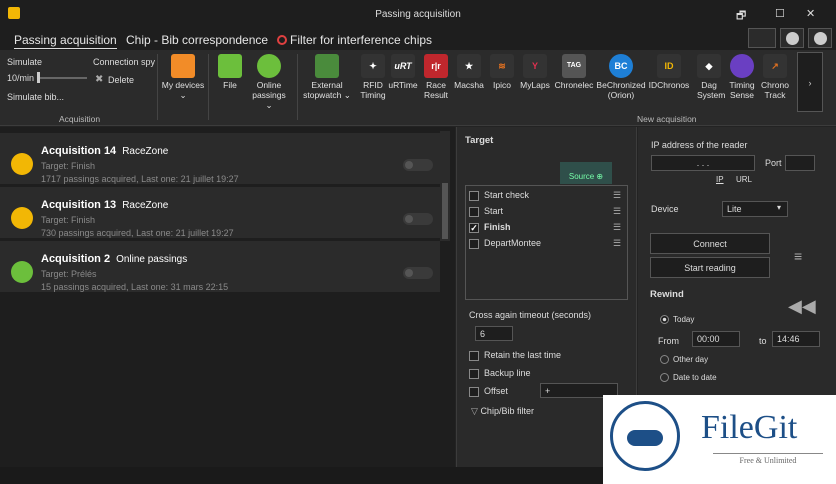 The width and height of the screenshot is (836, 484). I want to click on ipico-label: Ipico, so click(502, 85).